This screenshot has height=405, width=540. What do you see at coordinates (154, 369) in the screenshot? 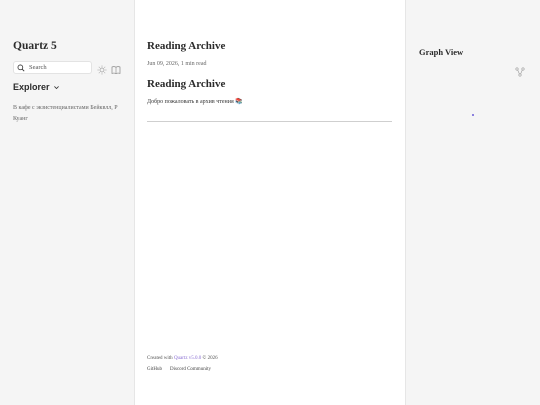
I see `github-link: GitHub` at bounding box center [154, 369].